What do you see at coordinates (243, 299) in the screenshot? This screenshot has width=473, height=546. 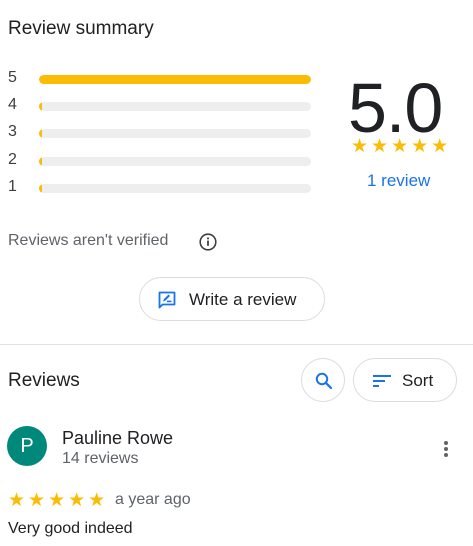 I see `write-review-label: Write a review` at bounding box center [243, 299].